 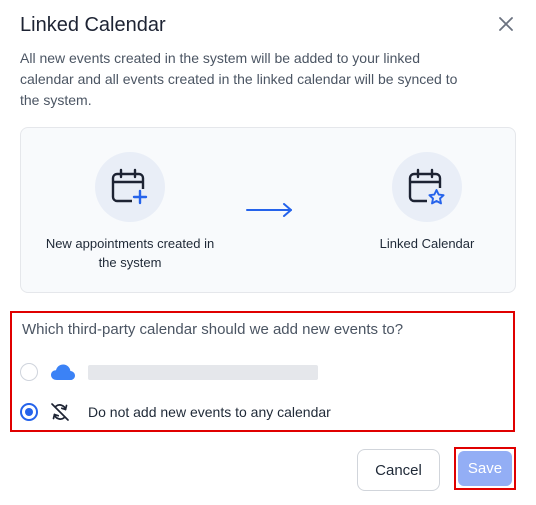 I want to click on close-icon, so click(x=506, y=24).